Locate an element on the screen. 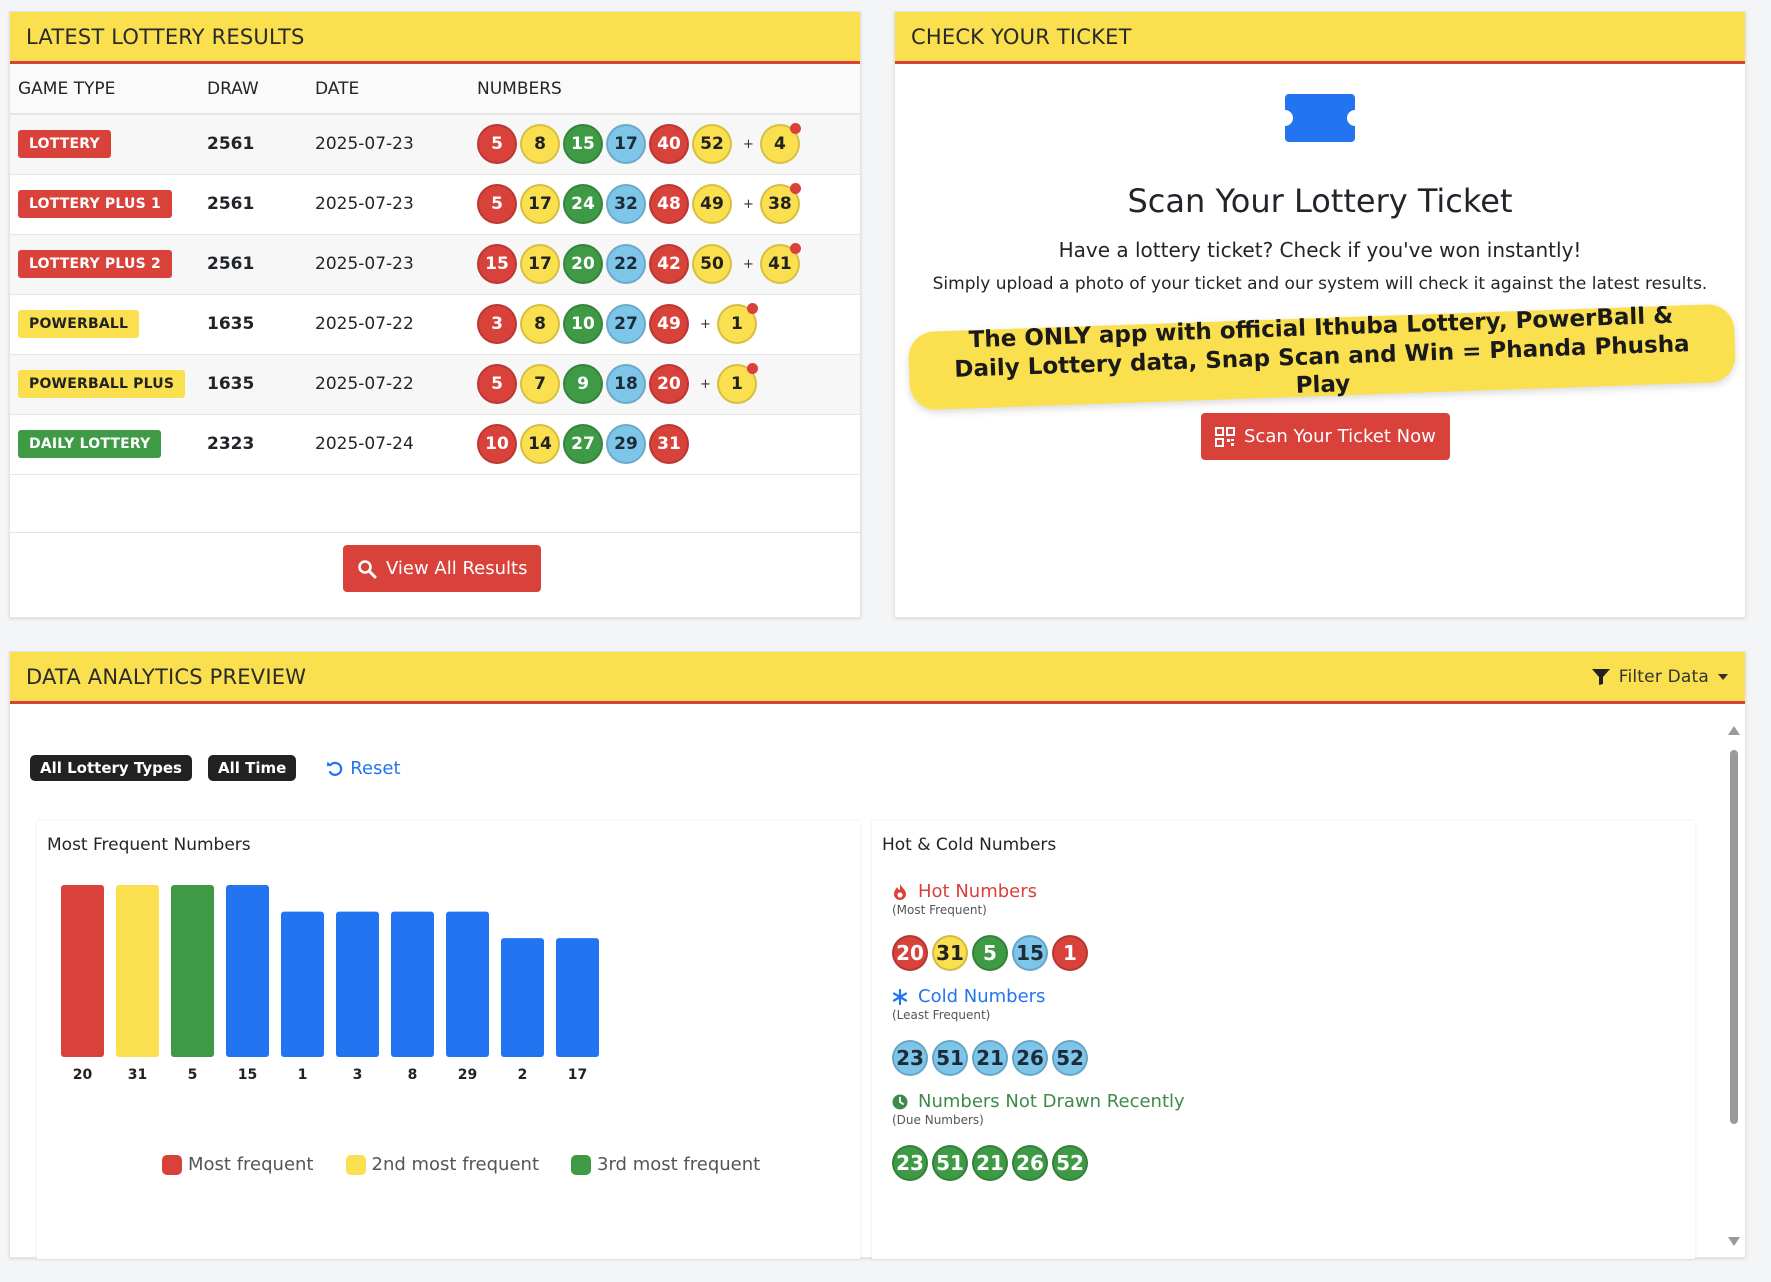 Image resolution: width=1771 pixels, height=1282 pixels. scroll-down-arrow is located at coordinates (1734, 1241).